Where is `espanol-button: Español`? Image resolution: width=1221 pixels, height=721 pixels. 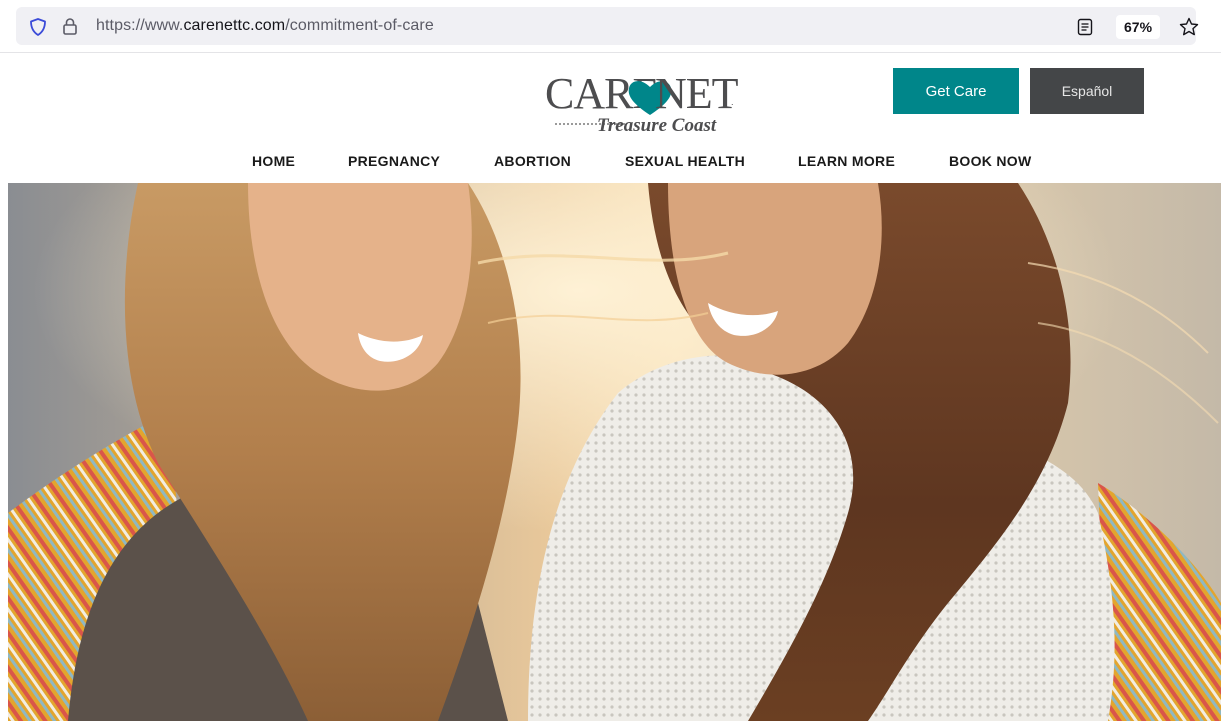
espanol-button: Español is located at coordinates (1087, 91).